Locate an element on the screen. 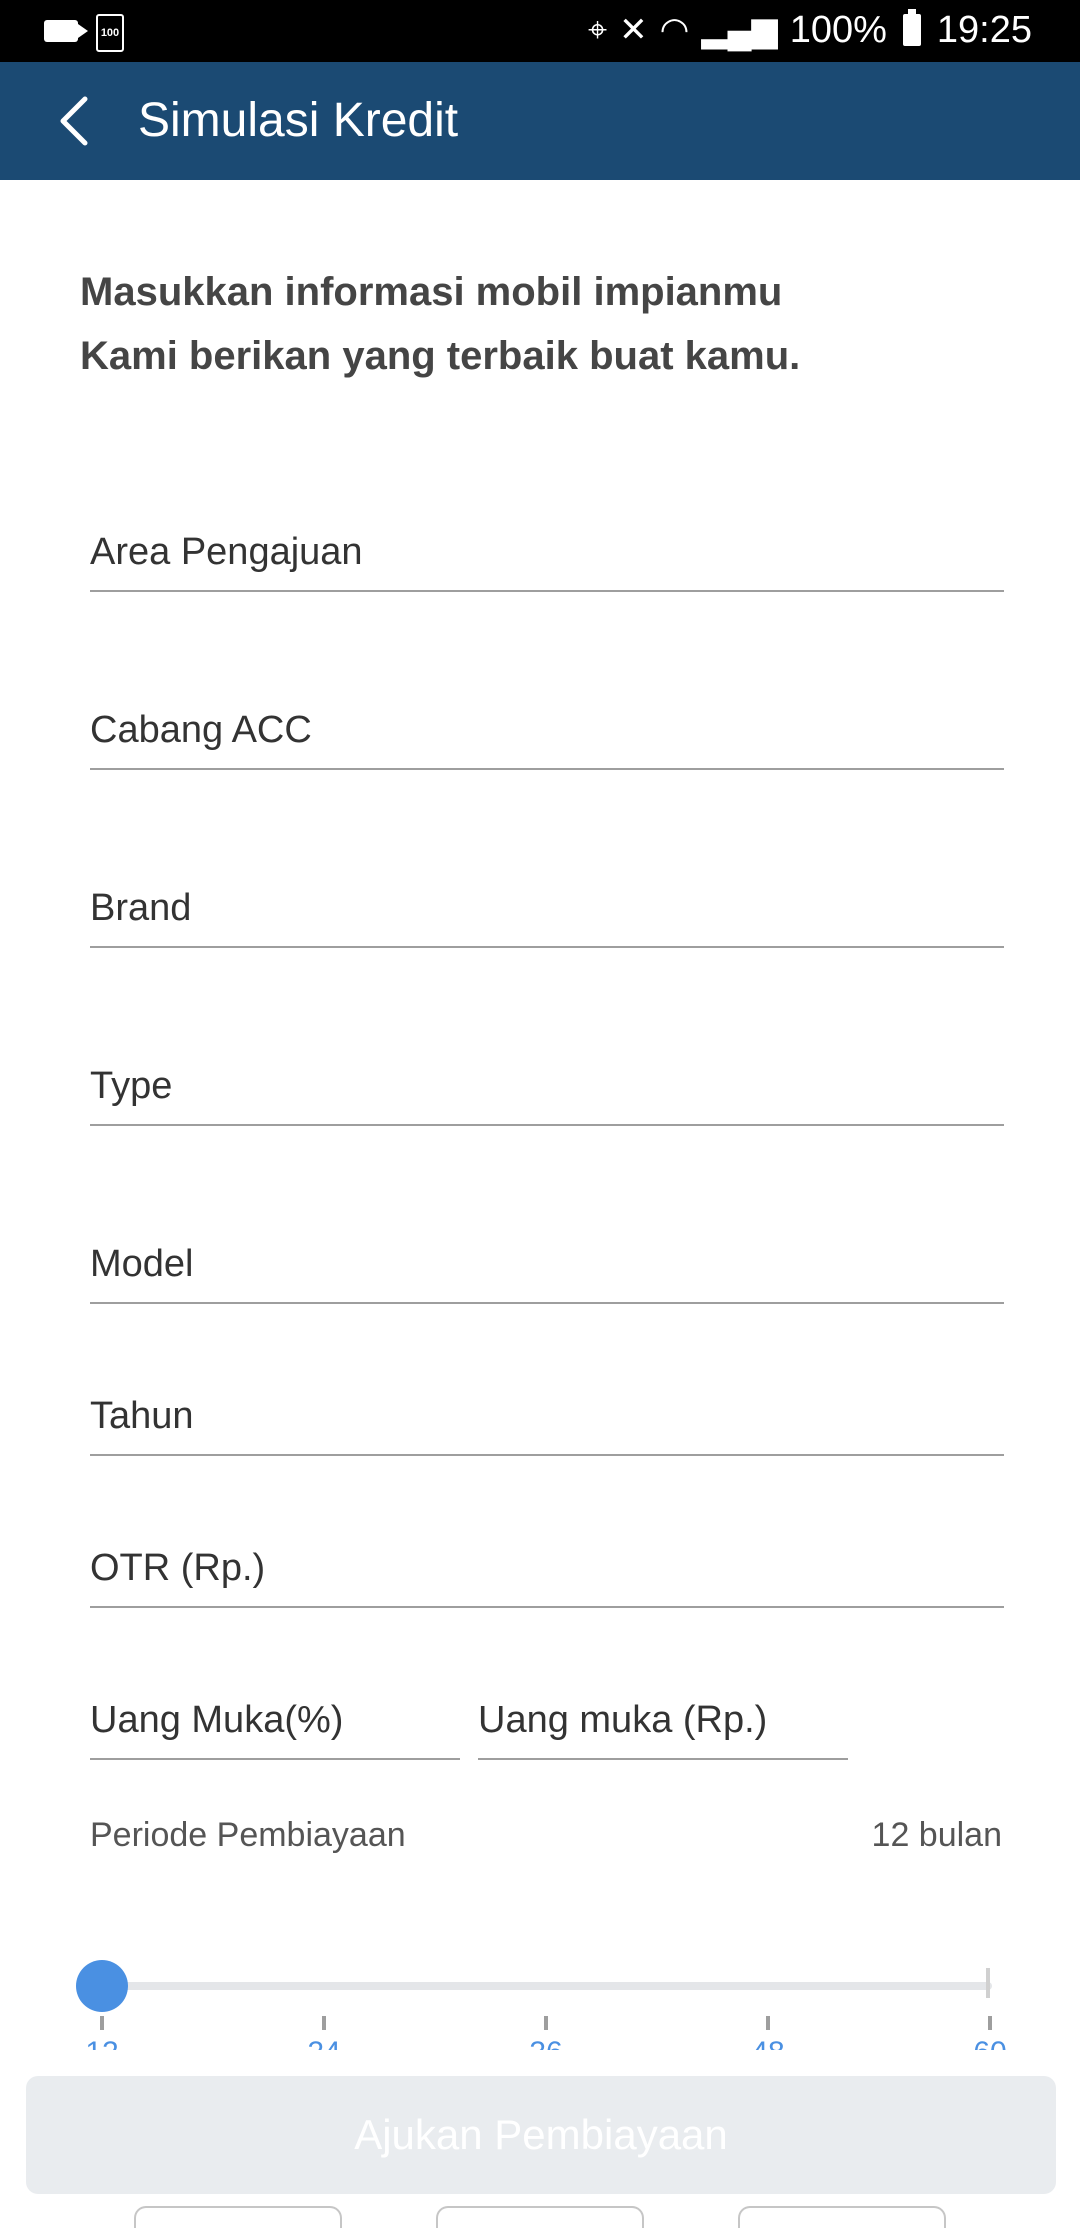 Image resolution: width=1080 pixels, height=2228 pixels. area-pengajuan-field: Area Pengajuan is located at coordinates (547, 556).